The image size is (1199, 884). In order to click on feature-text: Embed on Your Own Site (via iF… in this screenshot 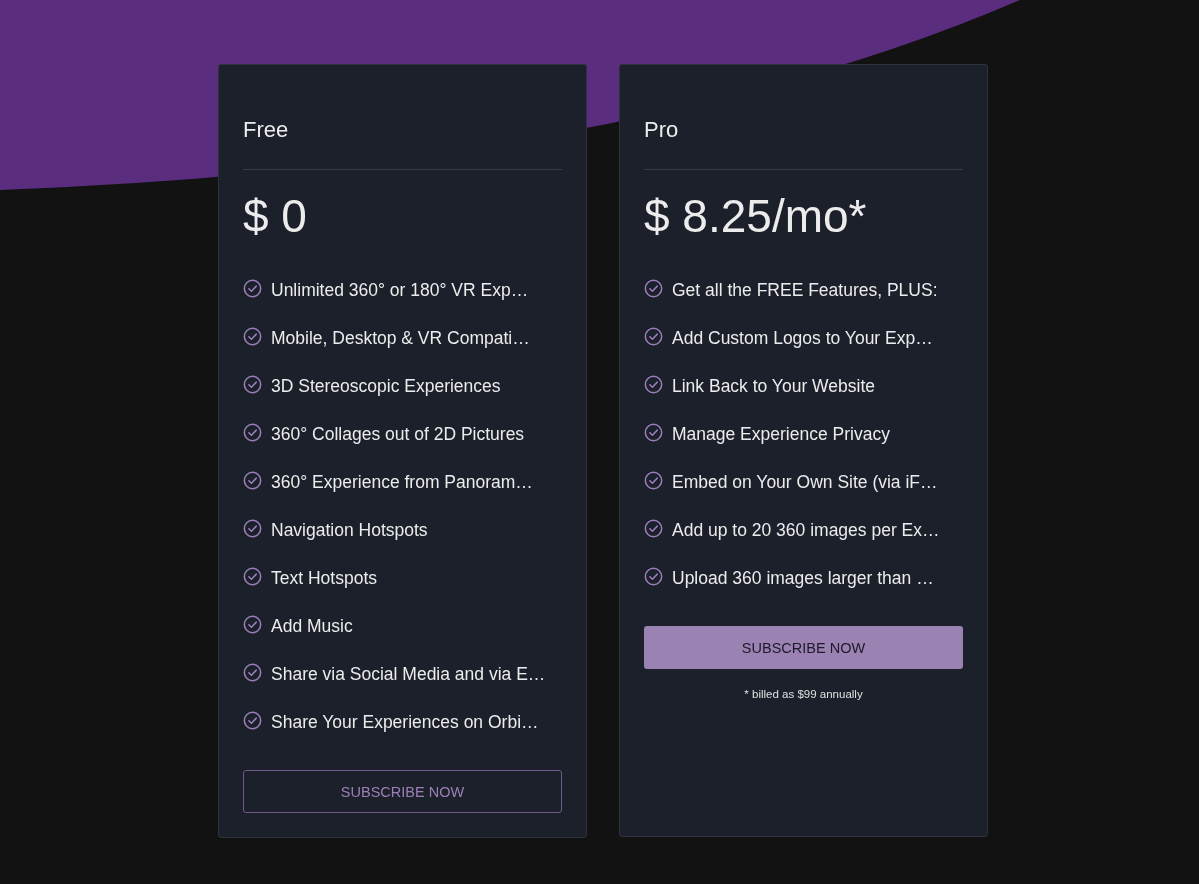, I will do `click(805, 482)`.